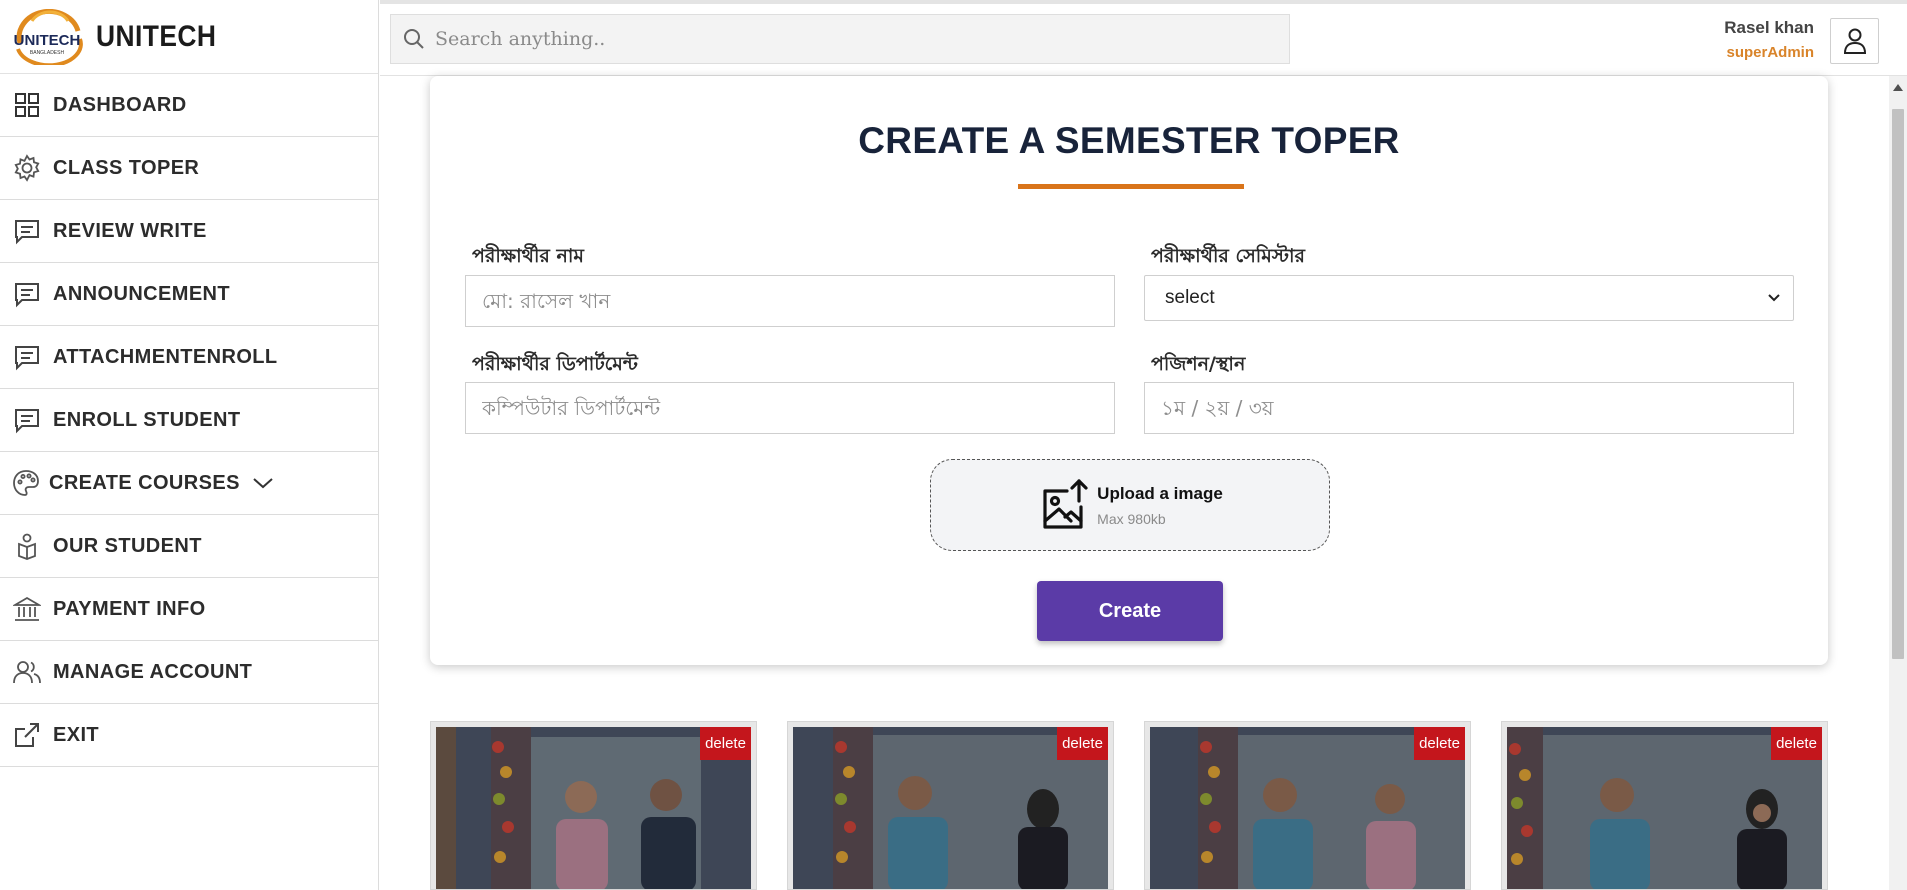 This screenshot has width=1907, height=890. I want to click on sidebar-item-class-toper: CLASS TOPER, so click(189, 168).